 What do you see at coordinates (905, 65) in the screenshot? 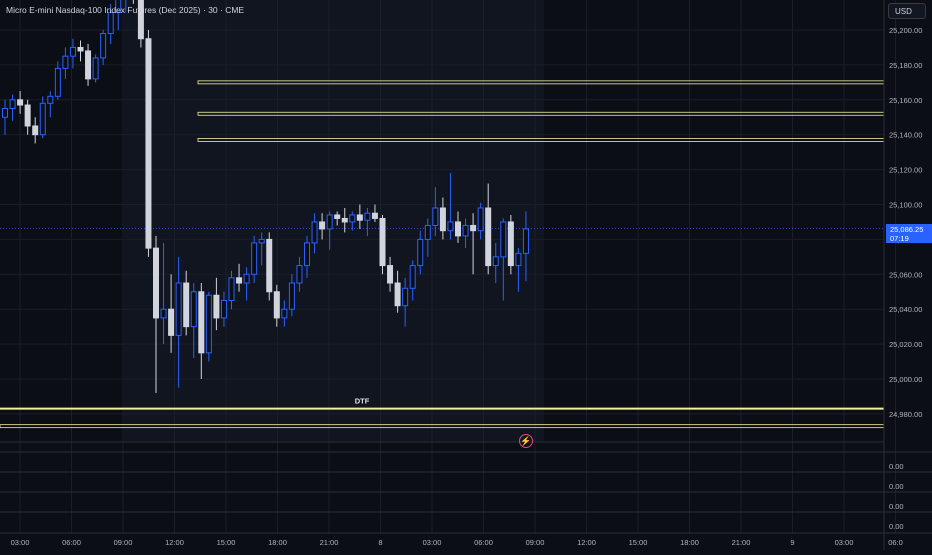
I see `price-tick-label: 25,180.00` at bounding box center [905, 65].